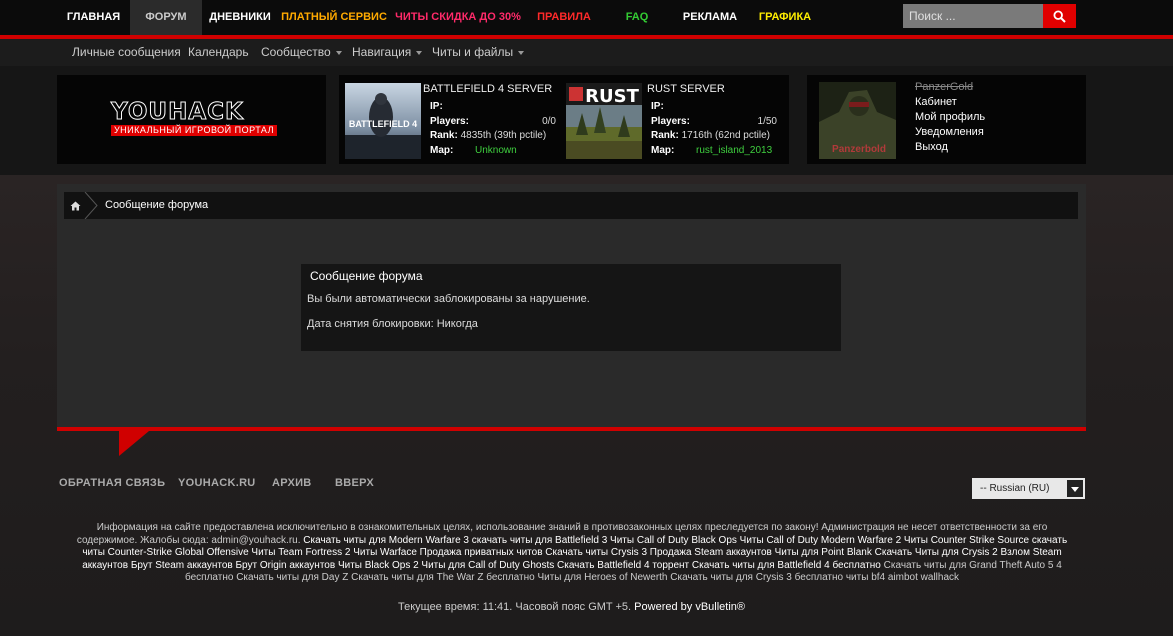  What do you see at coordinates (944, 87) in the screenshot?
I see `username: PanzerGold` at bounding box center [944, 87].